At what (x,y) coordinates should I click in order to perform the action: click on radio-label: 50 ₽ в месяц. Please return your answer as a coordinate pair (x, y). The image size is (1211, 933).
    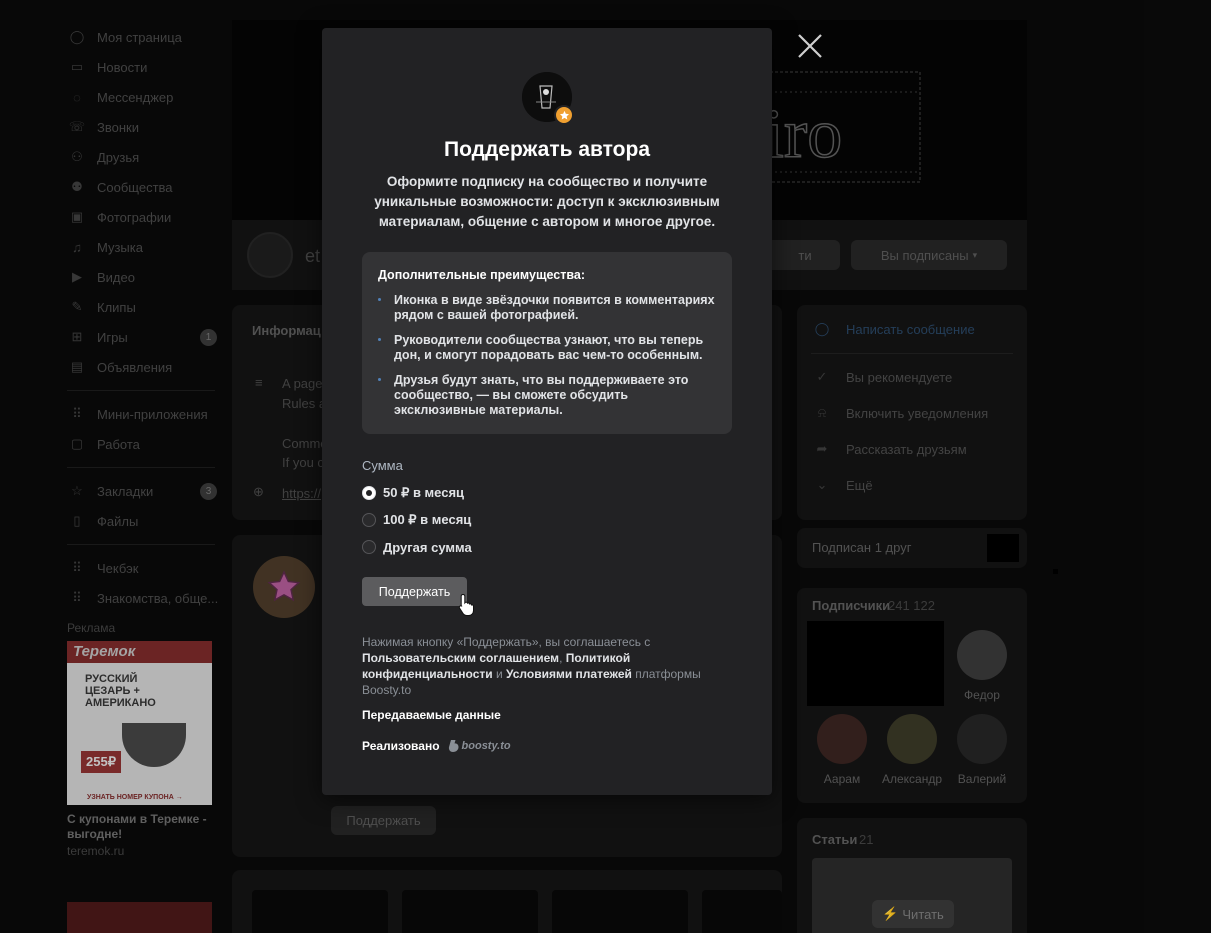
    Looking at the image, I should click on (424, 492).